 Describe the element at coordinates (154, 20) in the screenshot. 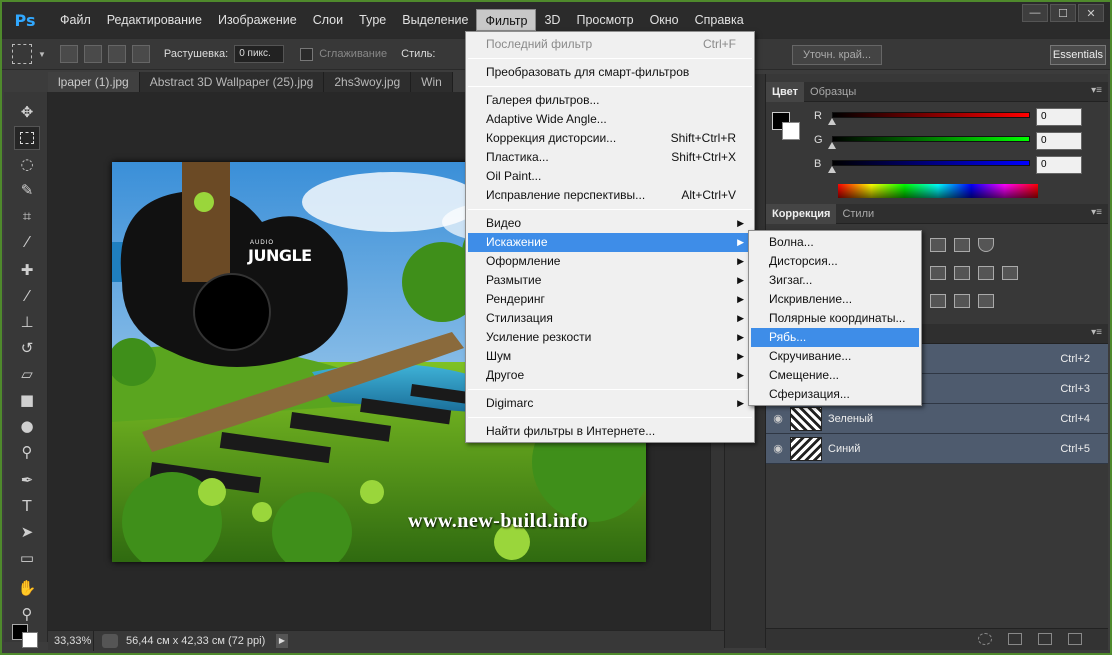

I see `menu-item-1: Редактирование` at that location.